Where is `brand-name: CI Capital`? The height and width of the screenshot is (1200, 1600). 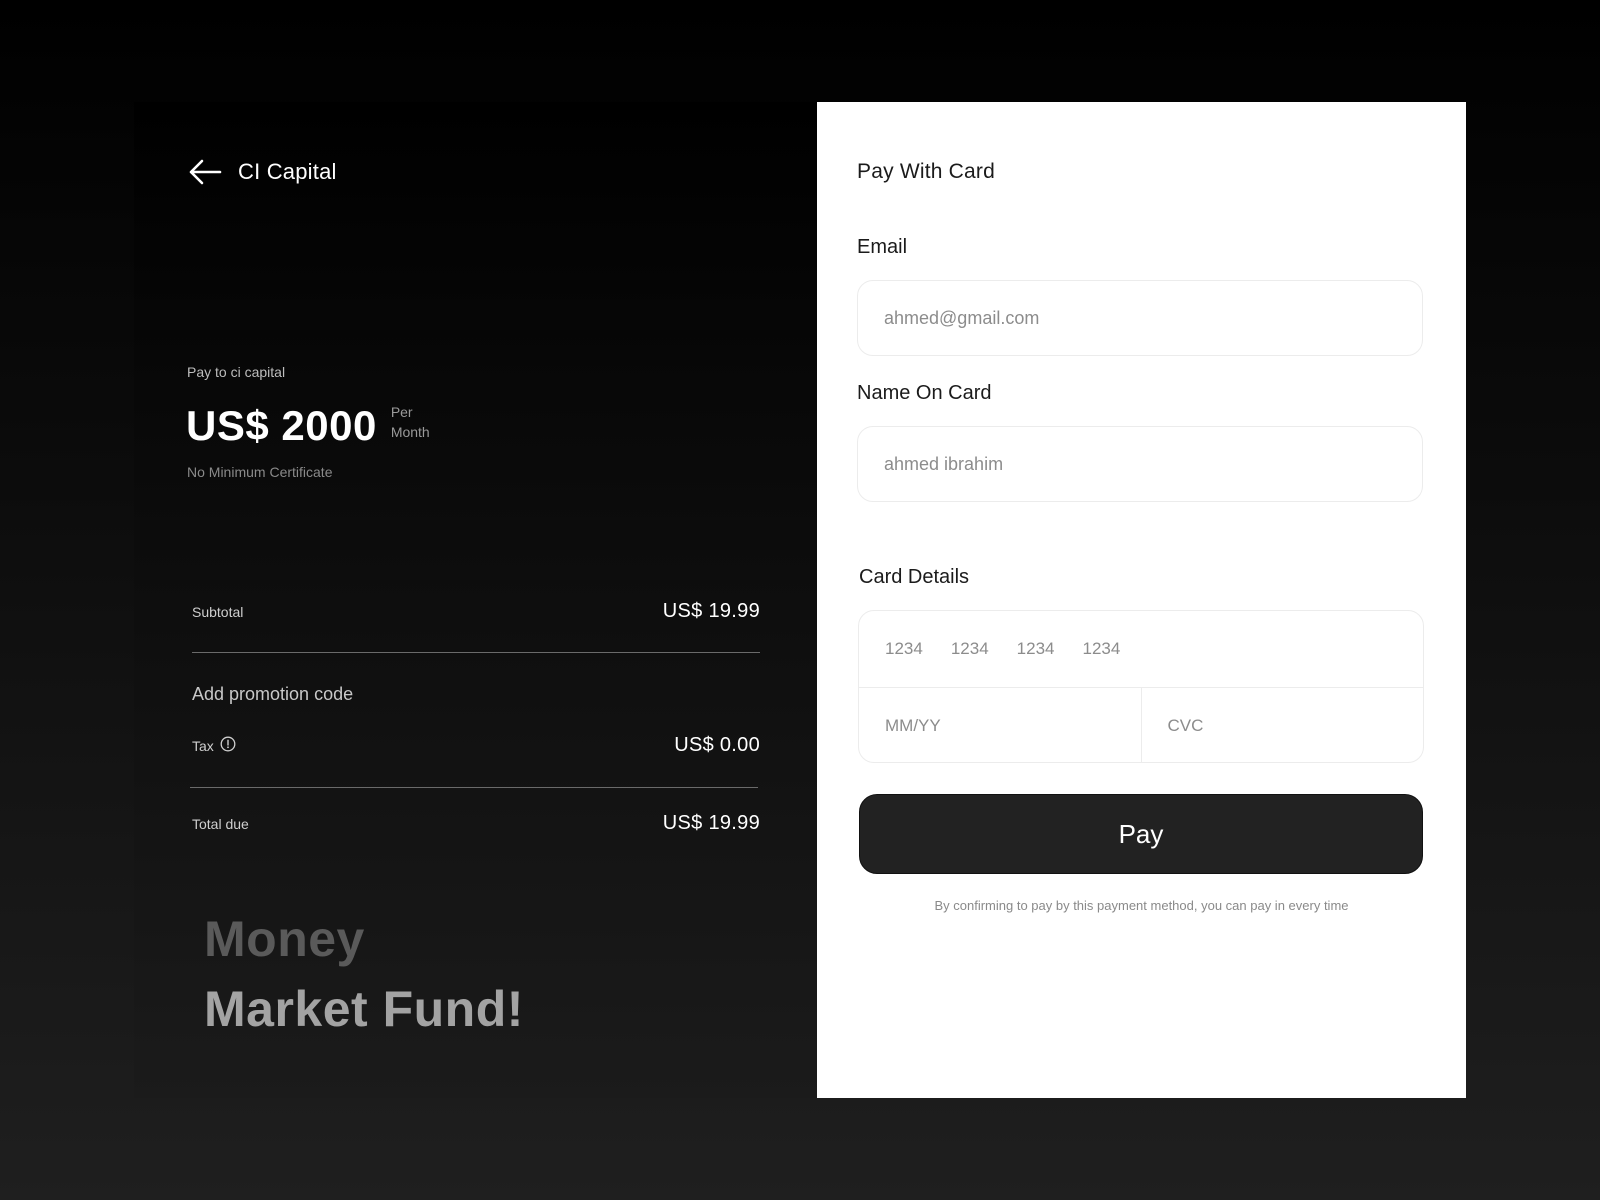 brand-name: CI Capital is located at coordinates (287, 171).